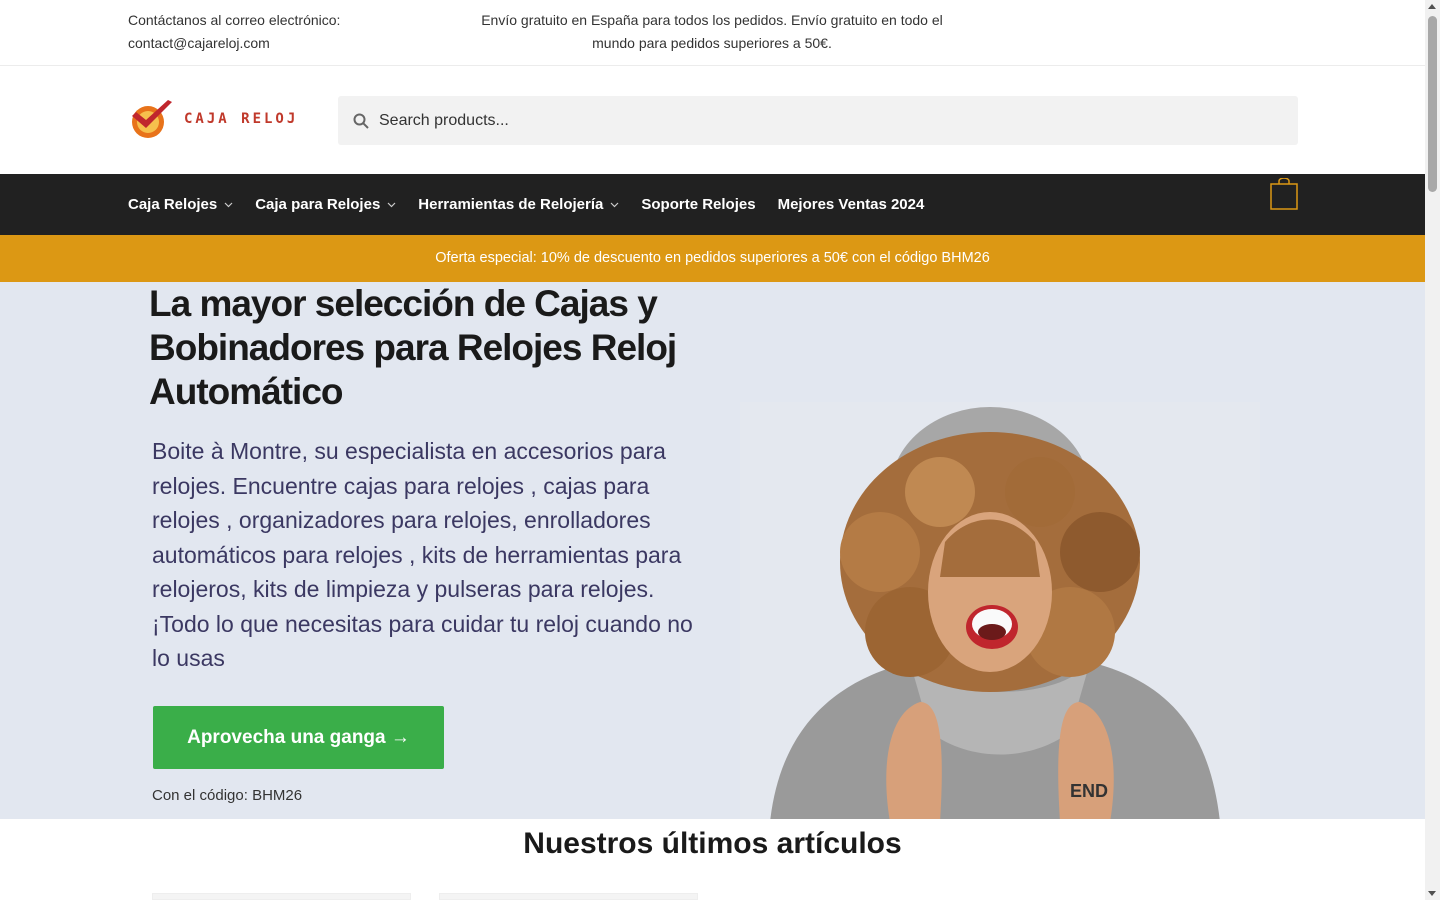 The width and height of the screenshot is (1440, 900). What do you see at coordinates (712, 843) in the screenshot?
I see `latest-articles-heading: Nuestros últimos artículos` at bounding box center [712, 843].